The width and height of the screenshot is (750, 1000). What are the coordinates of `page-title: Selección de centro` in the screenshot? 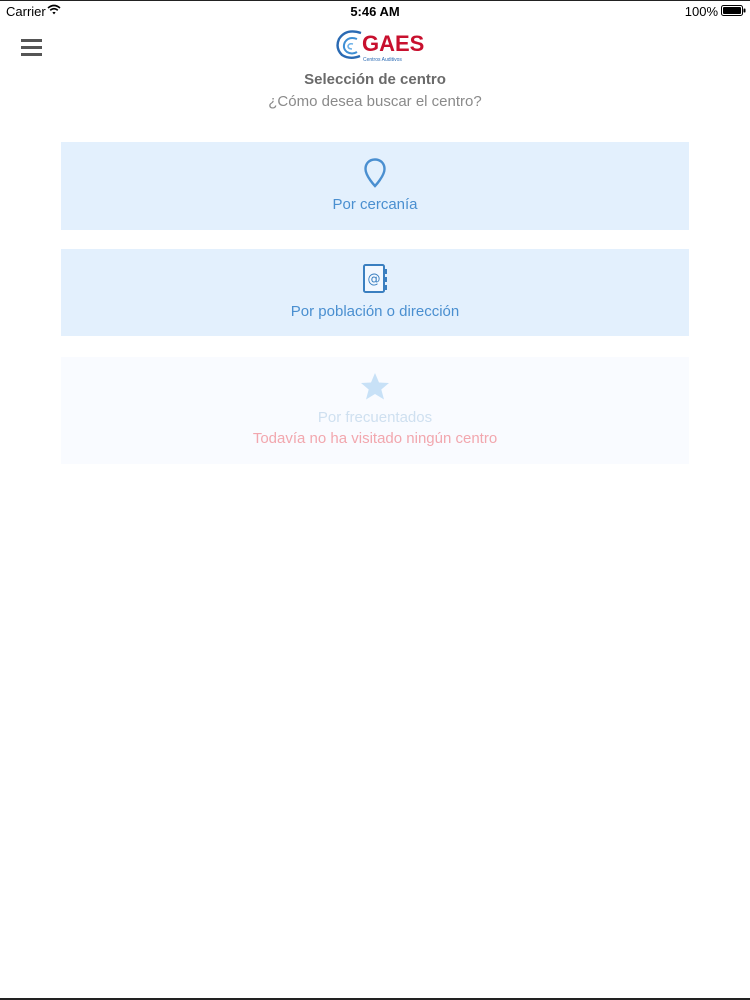 It's located at (375, 79).